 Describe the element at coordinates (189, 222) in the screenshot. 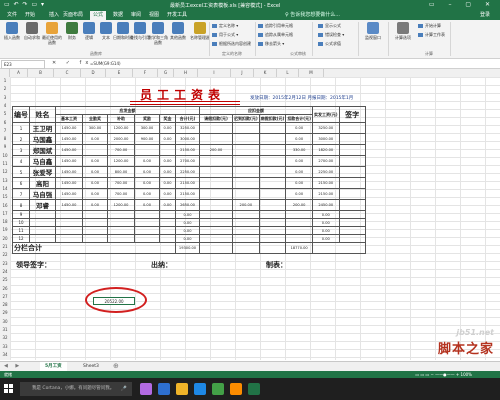

I see `table-row: 10 0.00 0.00` at that location.